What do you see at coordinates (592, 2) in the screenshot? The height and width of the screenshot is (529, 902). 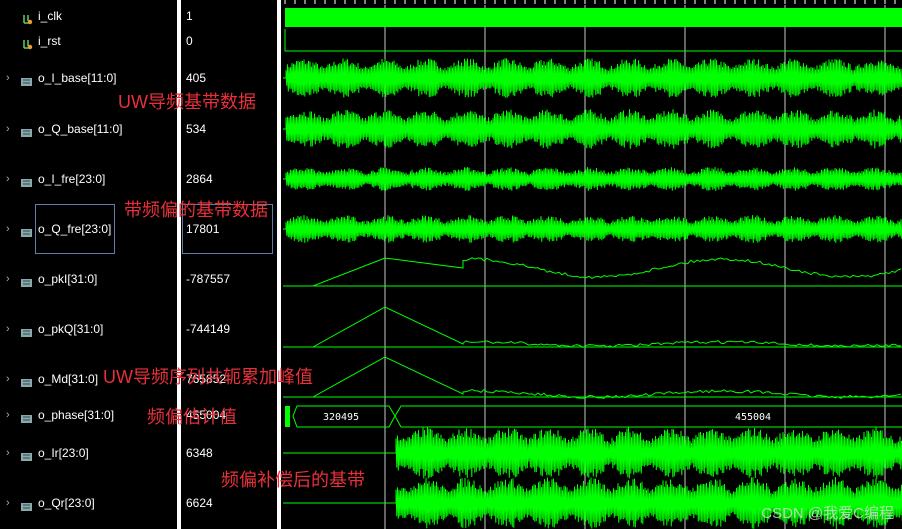 I see `time-ruler` at bounding box center [592, 2].